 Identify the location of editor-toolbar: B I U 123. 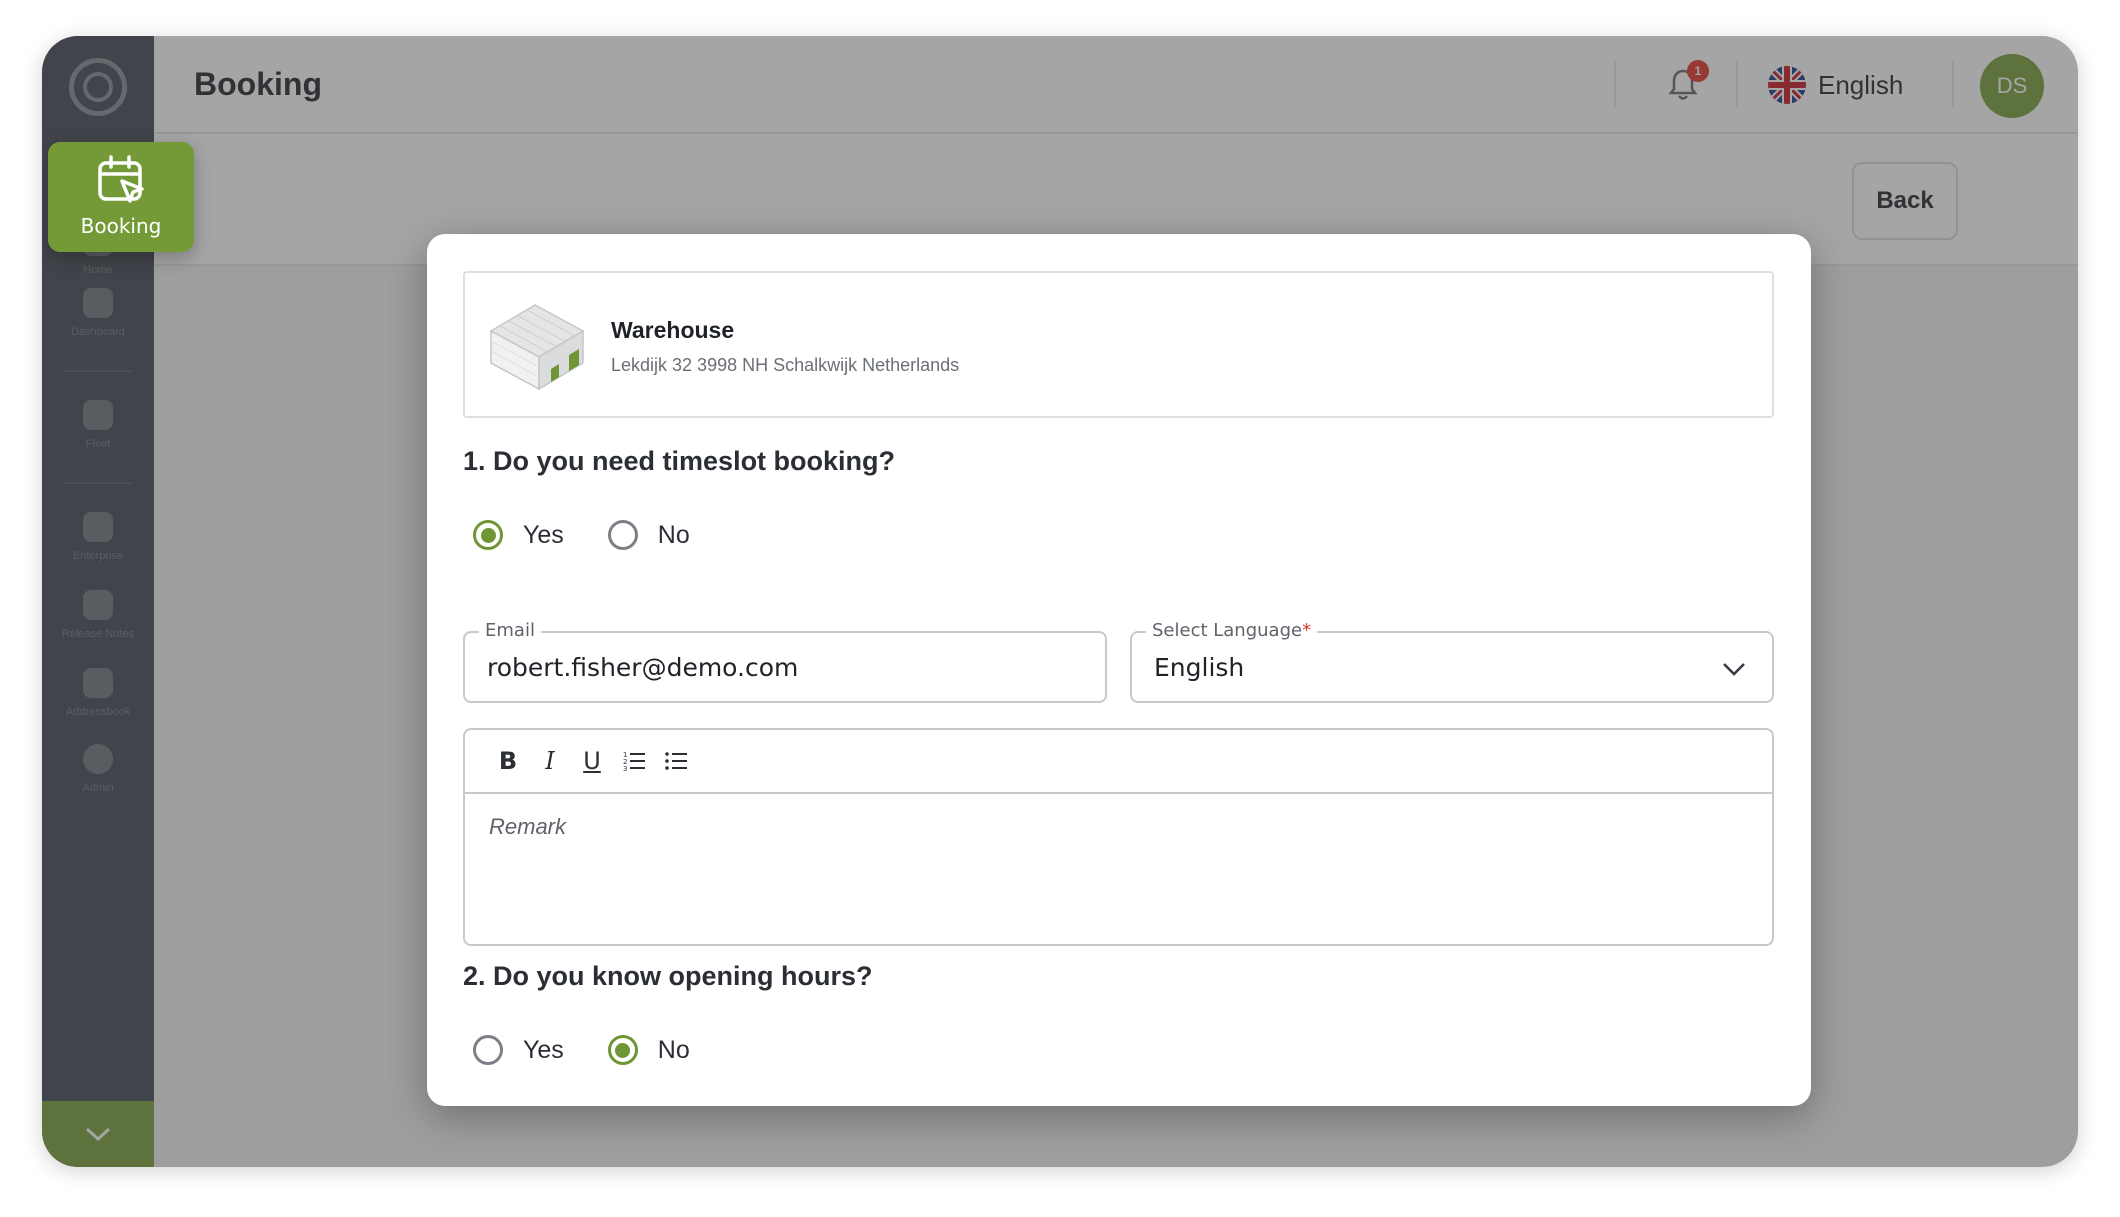
(1118, 762).